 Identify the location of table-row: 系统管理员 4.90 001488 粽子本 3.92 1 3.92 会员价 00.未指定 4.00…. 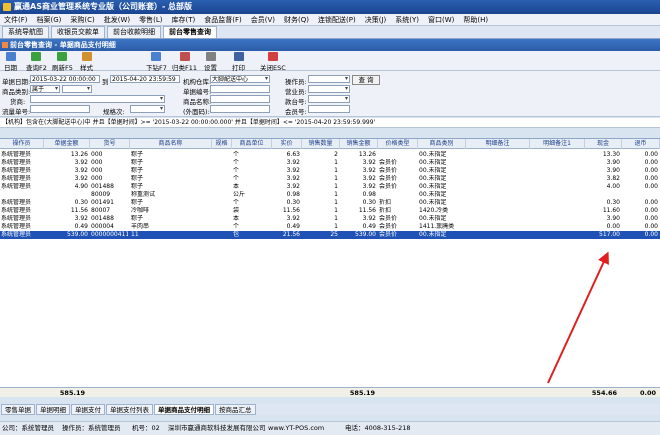
(330, 187).